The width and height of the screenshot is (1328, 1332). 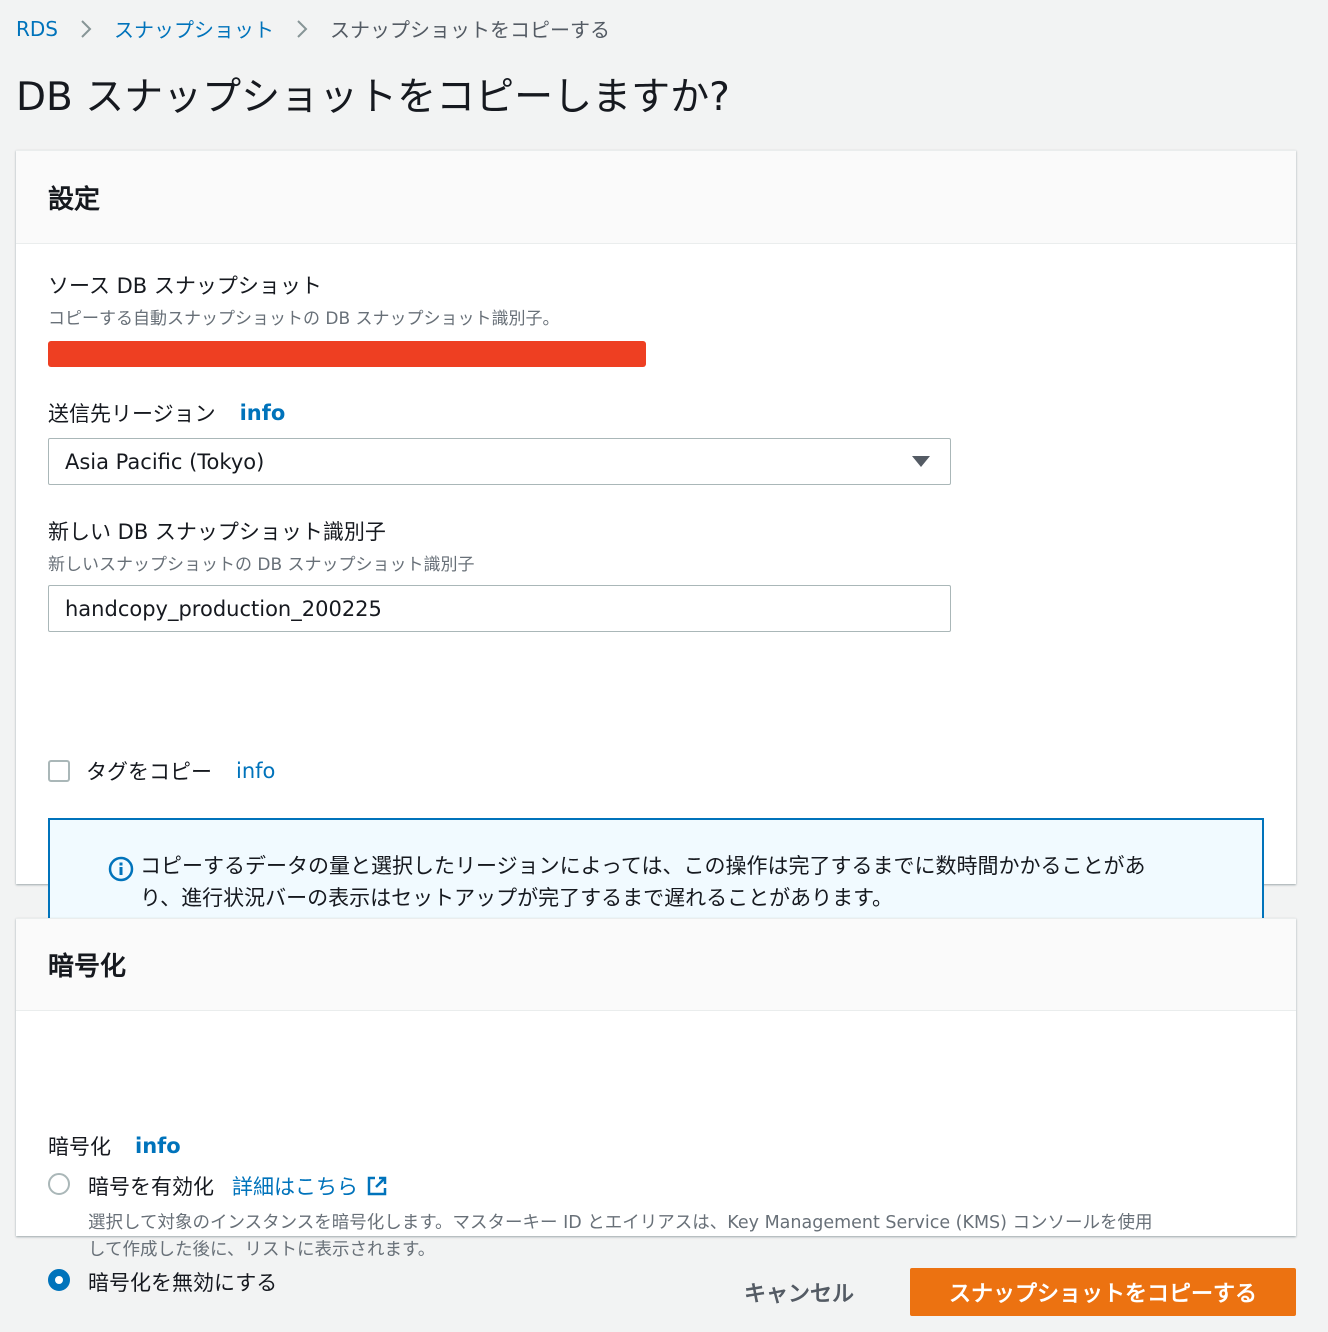 What do you see at coordinates (263, 413) in the screenshot?
I see `destination-region-info-link: info` at bounding box center [263, 413].